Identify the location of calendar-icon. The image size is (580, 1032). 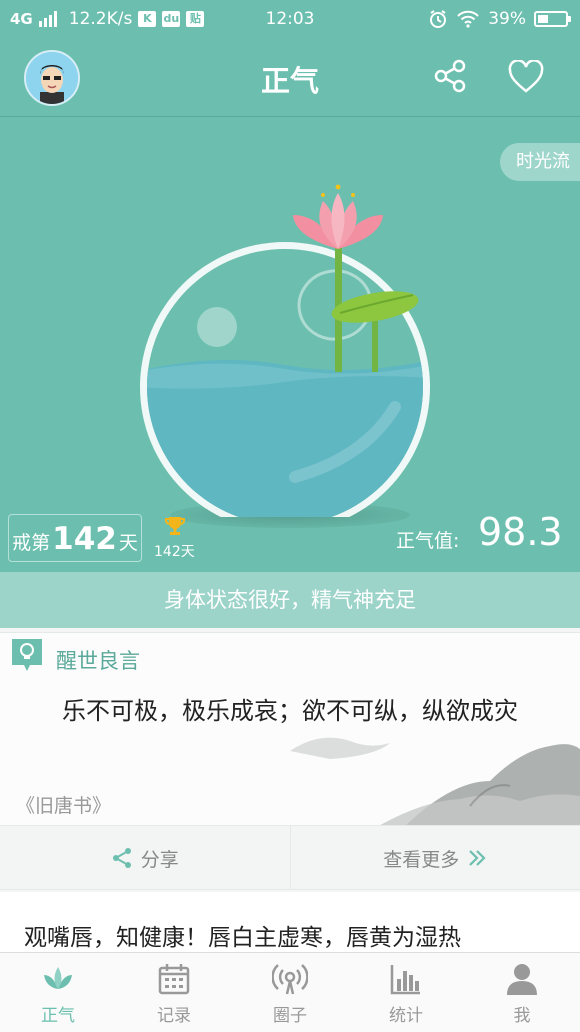
(174, 979).